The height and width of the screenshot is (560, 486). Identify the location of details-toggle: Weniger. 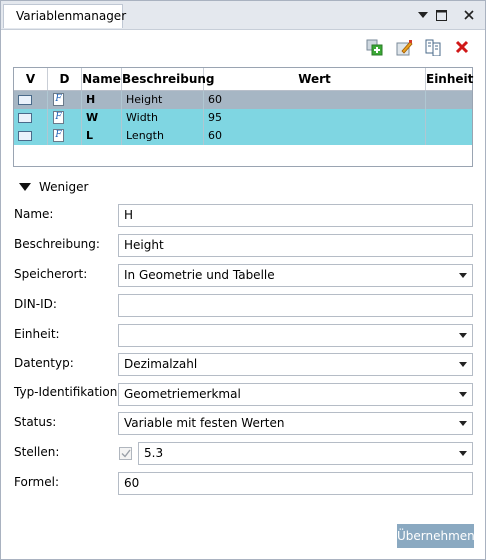
(53, 187).